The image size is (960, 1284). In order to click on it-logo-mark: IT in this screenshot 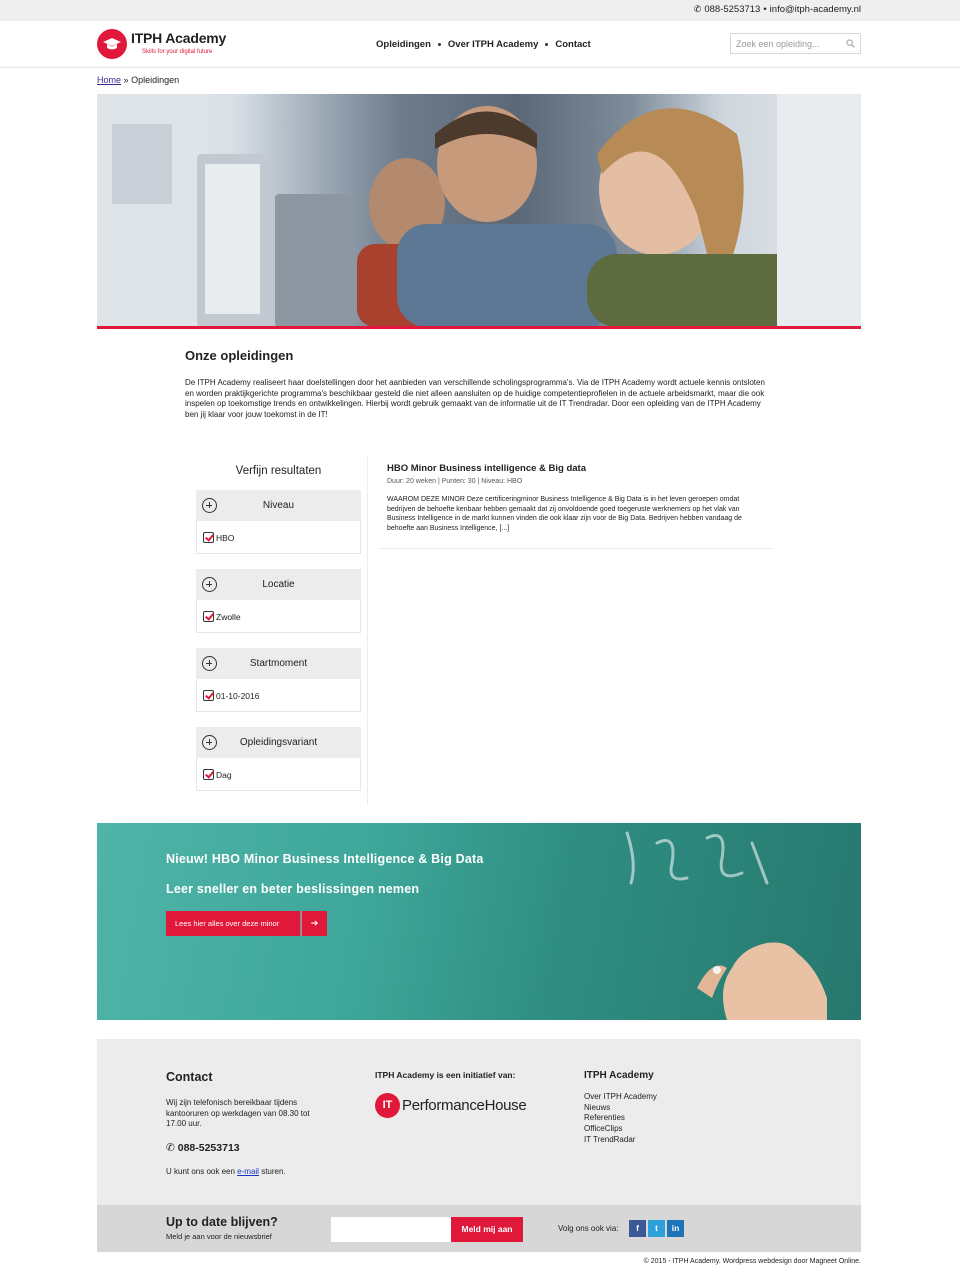, I will do `click(387, 1105)`.